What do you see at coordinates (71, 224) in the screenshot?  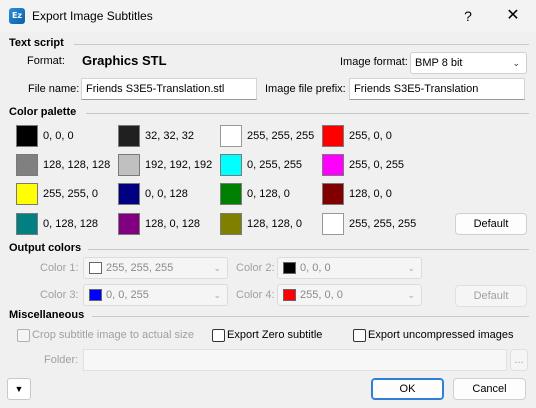 I see `palette-swatch-label: 0, 128, 128` at bounding box center [71, 224].